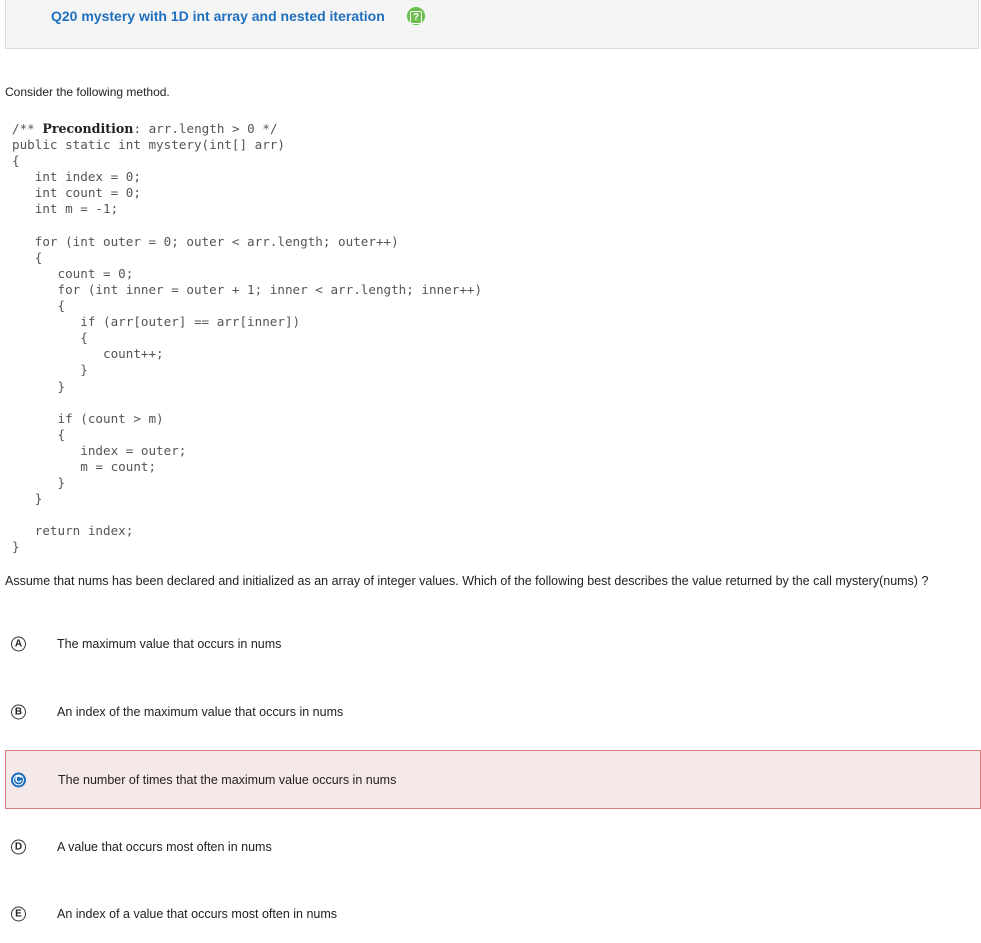 The height and width of the screenshot is (943, 981). I want to click on intro-text: Consider the following method., so click(87, 92).